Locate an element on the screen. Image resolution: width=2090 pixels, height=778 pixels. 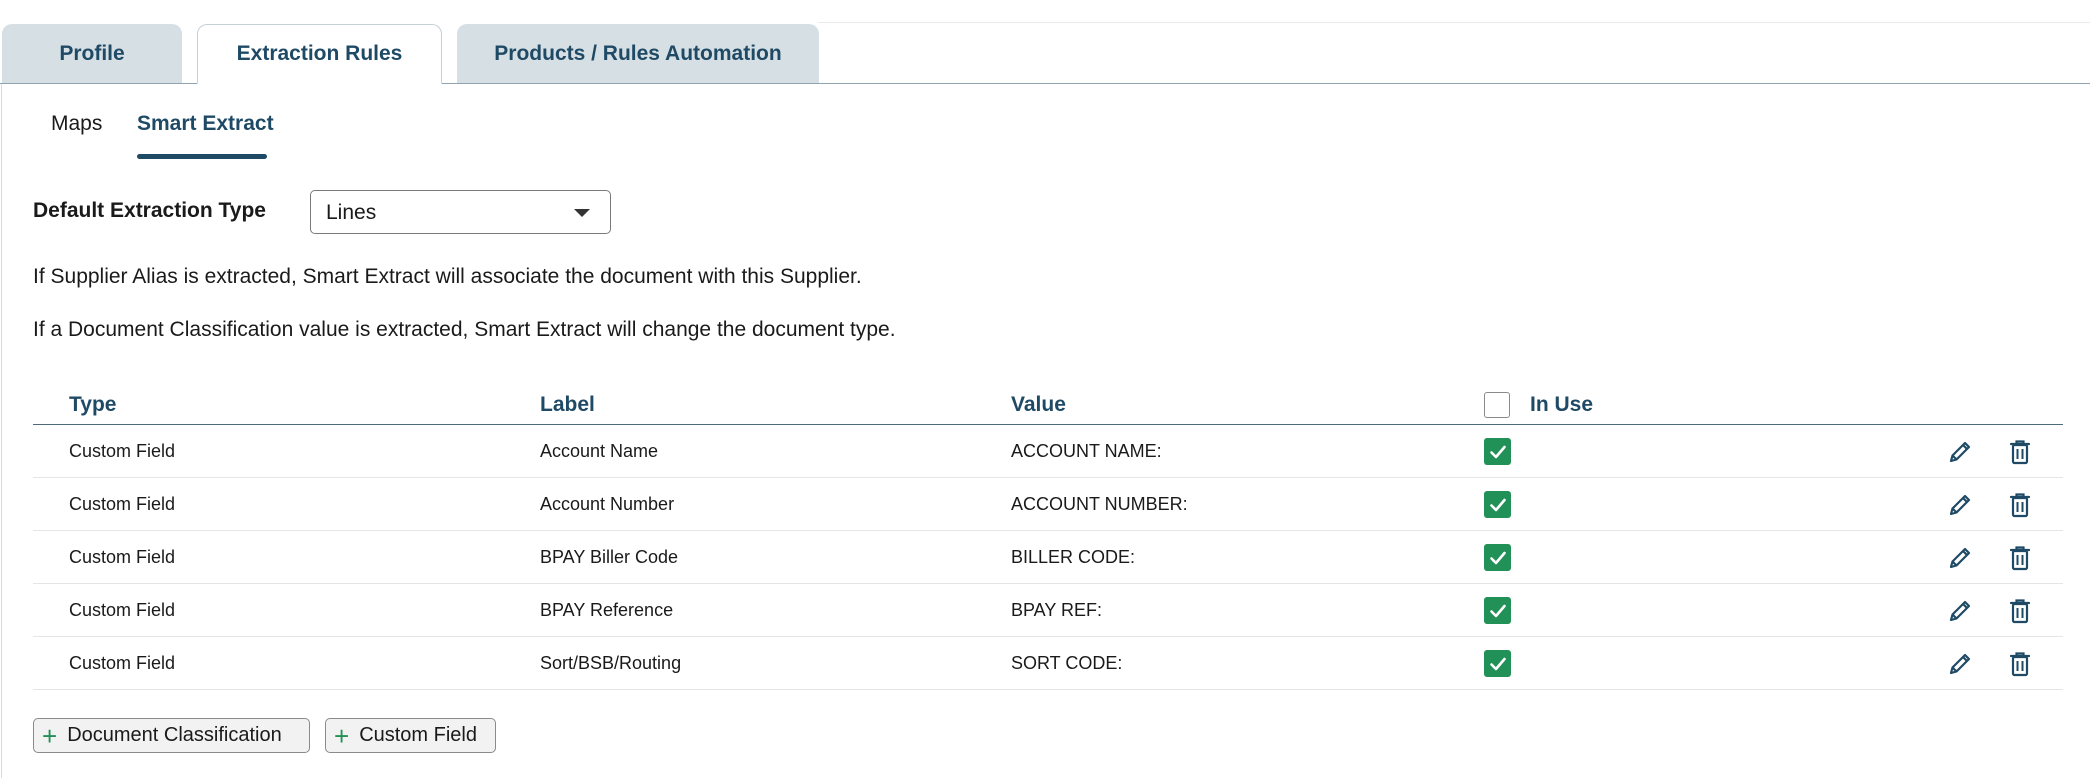
column-header-type: Type is located at coordinates (93, 404).